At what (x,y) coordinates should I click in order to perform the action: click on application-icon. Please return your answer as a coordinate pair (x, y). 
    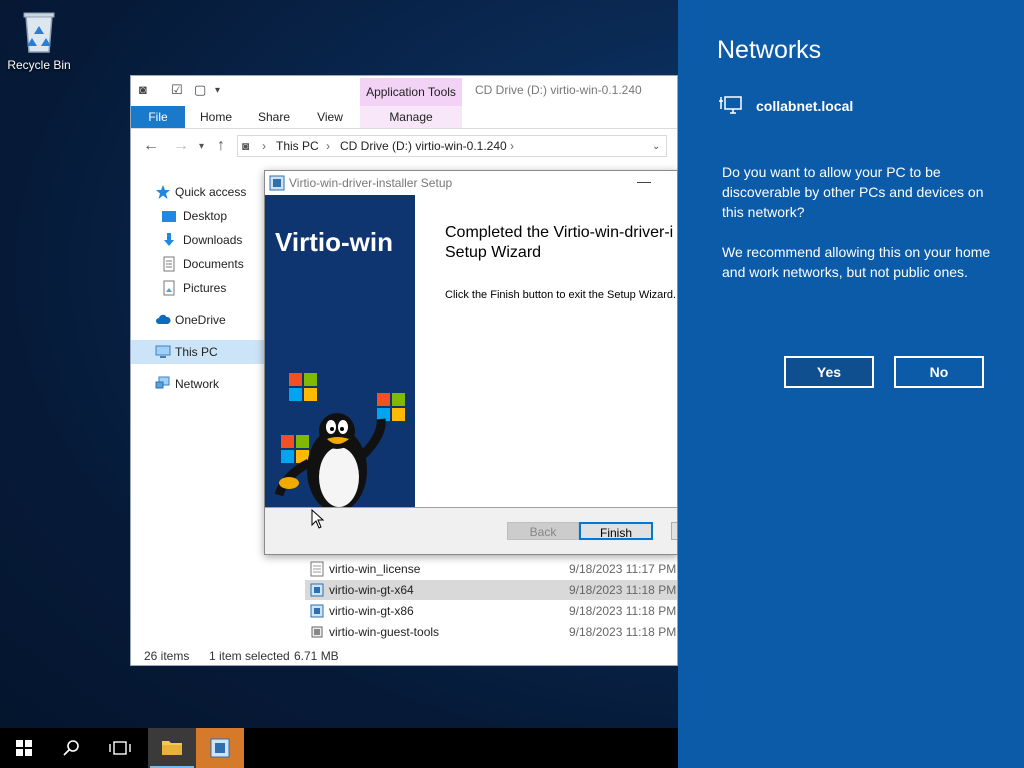
    Looking at the image, I should click on (317, 632).